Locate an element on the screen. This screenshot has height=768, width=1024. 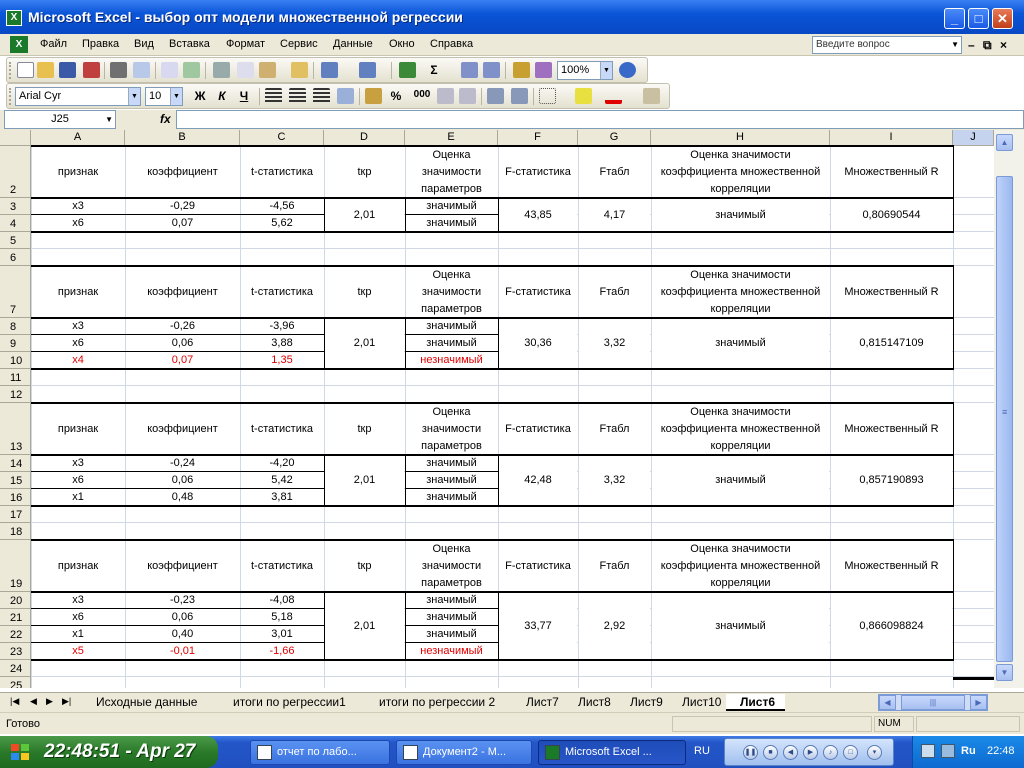
chevron-down-icon: ▼ is located at coordinates (134, 96).